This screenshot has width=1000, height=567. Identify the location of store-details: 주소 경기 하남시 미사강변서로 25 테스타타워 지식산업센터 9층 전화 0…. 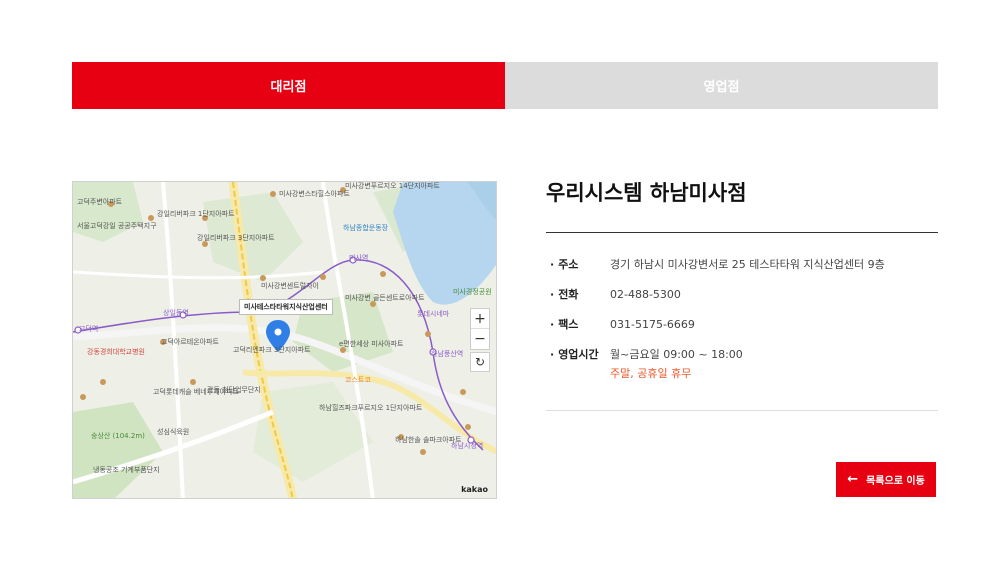
(742, 322).